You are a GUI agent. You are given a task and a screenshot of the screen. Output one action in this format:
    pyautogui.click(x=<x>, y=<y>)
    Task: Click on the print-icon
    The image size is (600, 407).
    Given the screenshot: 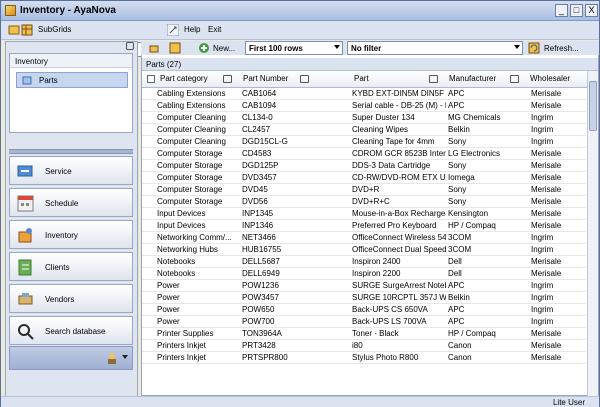 What is the action you would take?
    pyautogui.click(x=154, y=48)
    